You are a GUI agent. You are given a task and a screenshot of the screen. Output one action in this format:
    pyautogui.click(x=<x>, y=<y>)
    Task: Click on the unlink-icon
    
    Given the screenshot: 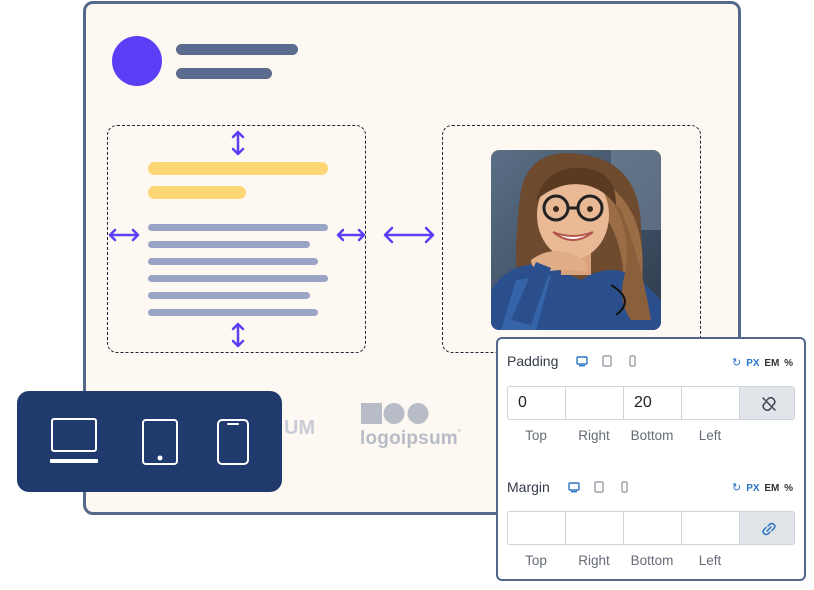 What is the action you would take?
    pyautogui.click(x=769, y=404)
    